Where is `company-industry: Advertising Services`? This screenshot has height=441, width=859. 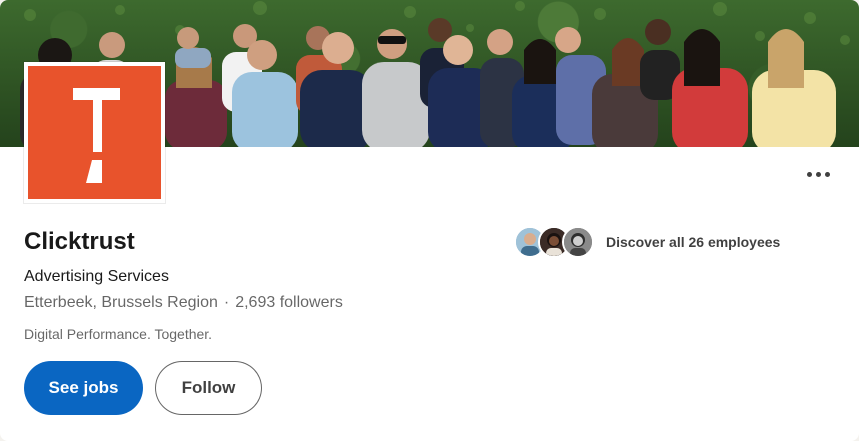 company-industry: Advertising Services is located at coordinates (96, 276).